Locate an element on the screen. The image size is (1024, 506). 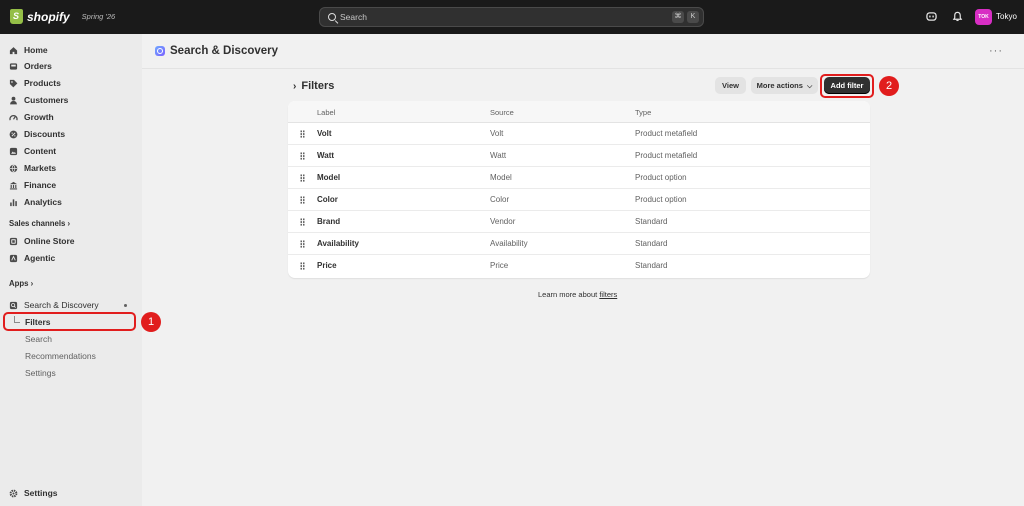
callout-badge-2: 2 is located at coordinates (889, 86).